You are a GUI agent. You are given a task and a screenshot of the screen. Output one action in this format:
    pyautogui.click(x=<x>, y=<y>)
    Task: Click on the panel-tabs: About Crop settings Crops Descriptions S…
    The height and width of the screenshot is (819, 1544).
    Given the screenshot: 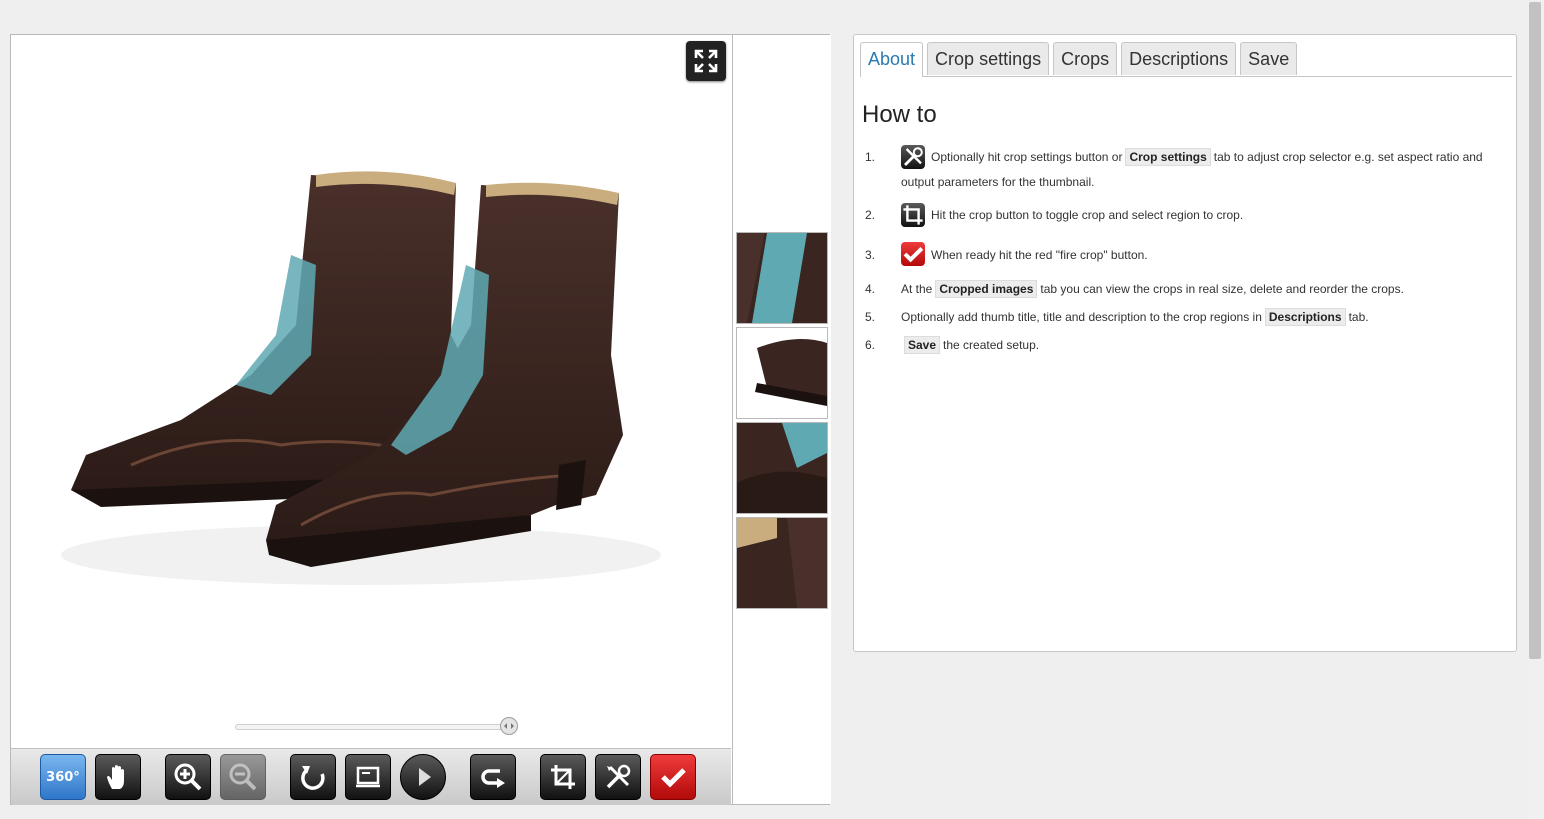 What is the action you would take?
    pyautogui.click(x=1186, y=59)
    